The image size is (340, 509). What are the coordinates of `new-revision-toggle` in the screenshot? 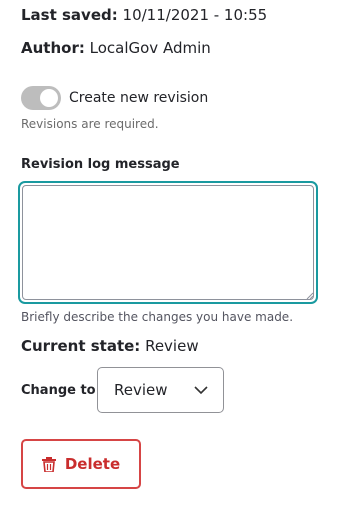 It's located at (41, 98).